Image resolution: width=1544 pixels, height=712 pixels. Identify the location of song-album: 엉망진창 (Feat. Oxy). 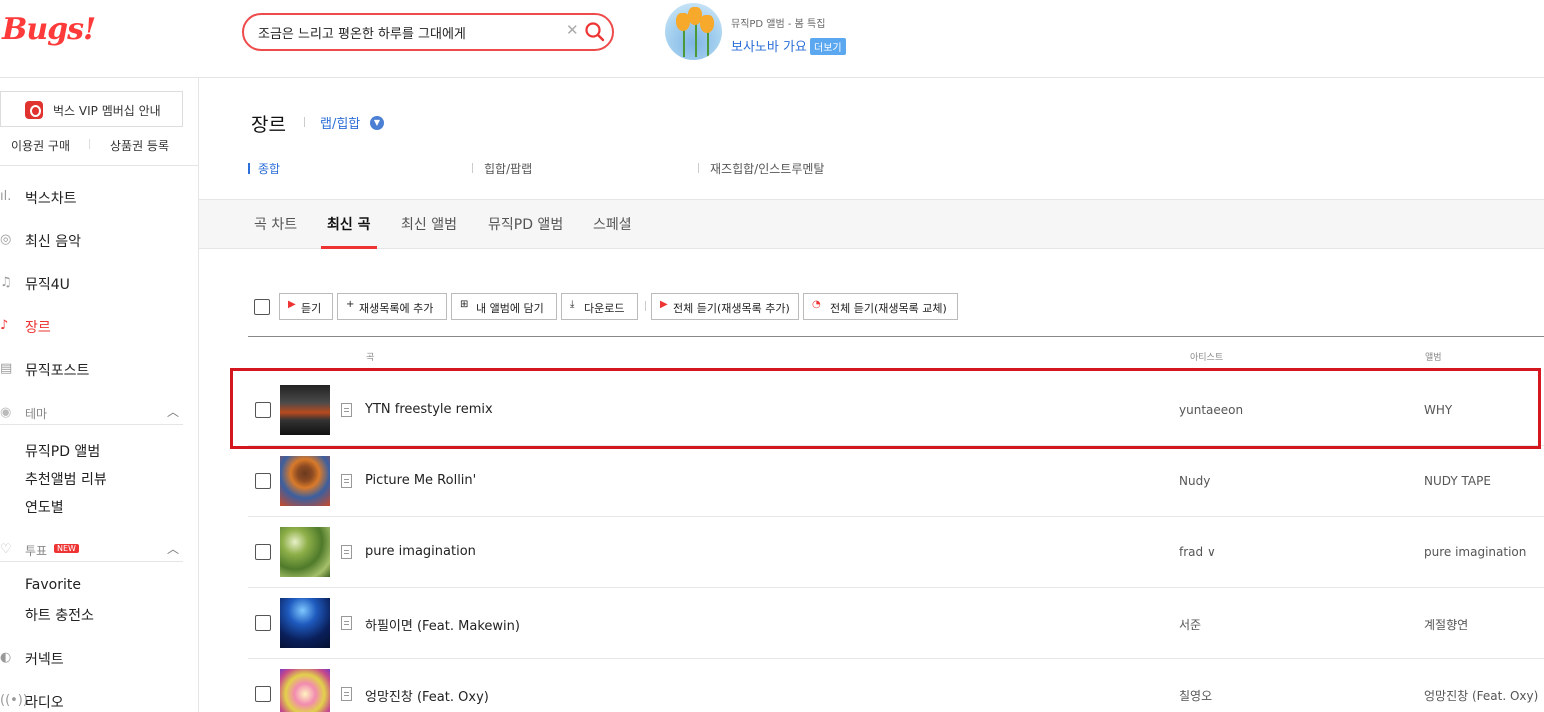
(1481, 695).